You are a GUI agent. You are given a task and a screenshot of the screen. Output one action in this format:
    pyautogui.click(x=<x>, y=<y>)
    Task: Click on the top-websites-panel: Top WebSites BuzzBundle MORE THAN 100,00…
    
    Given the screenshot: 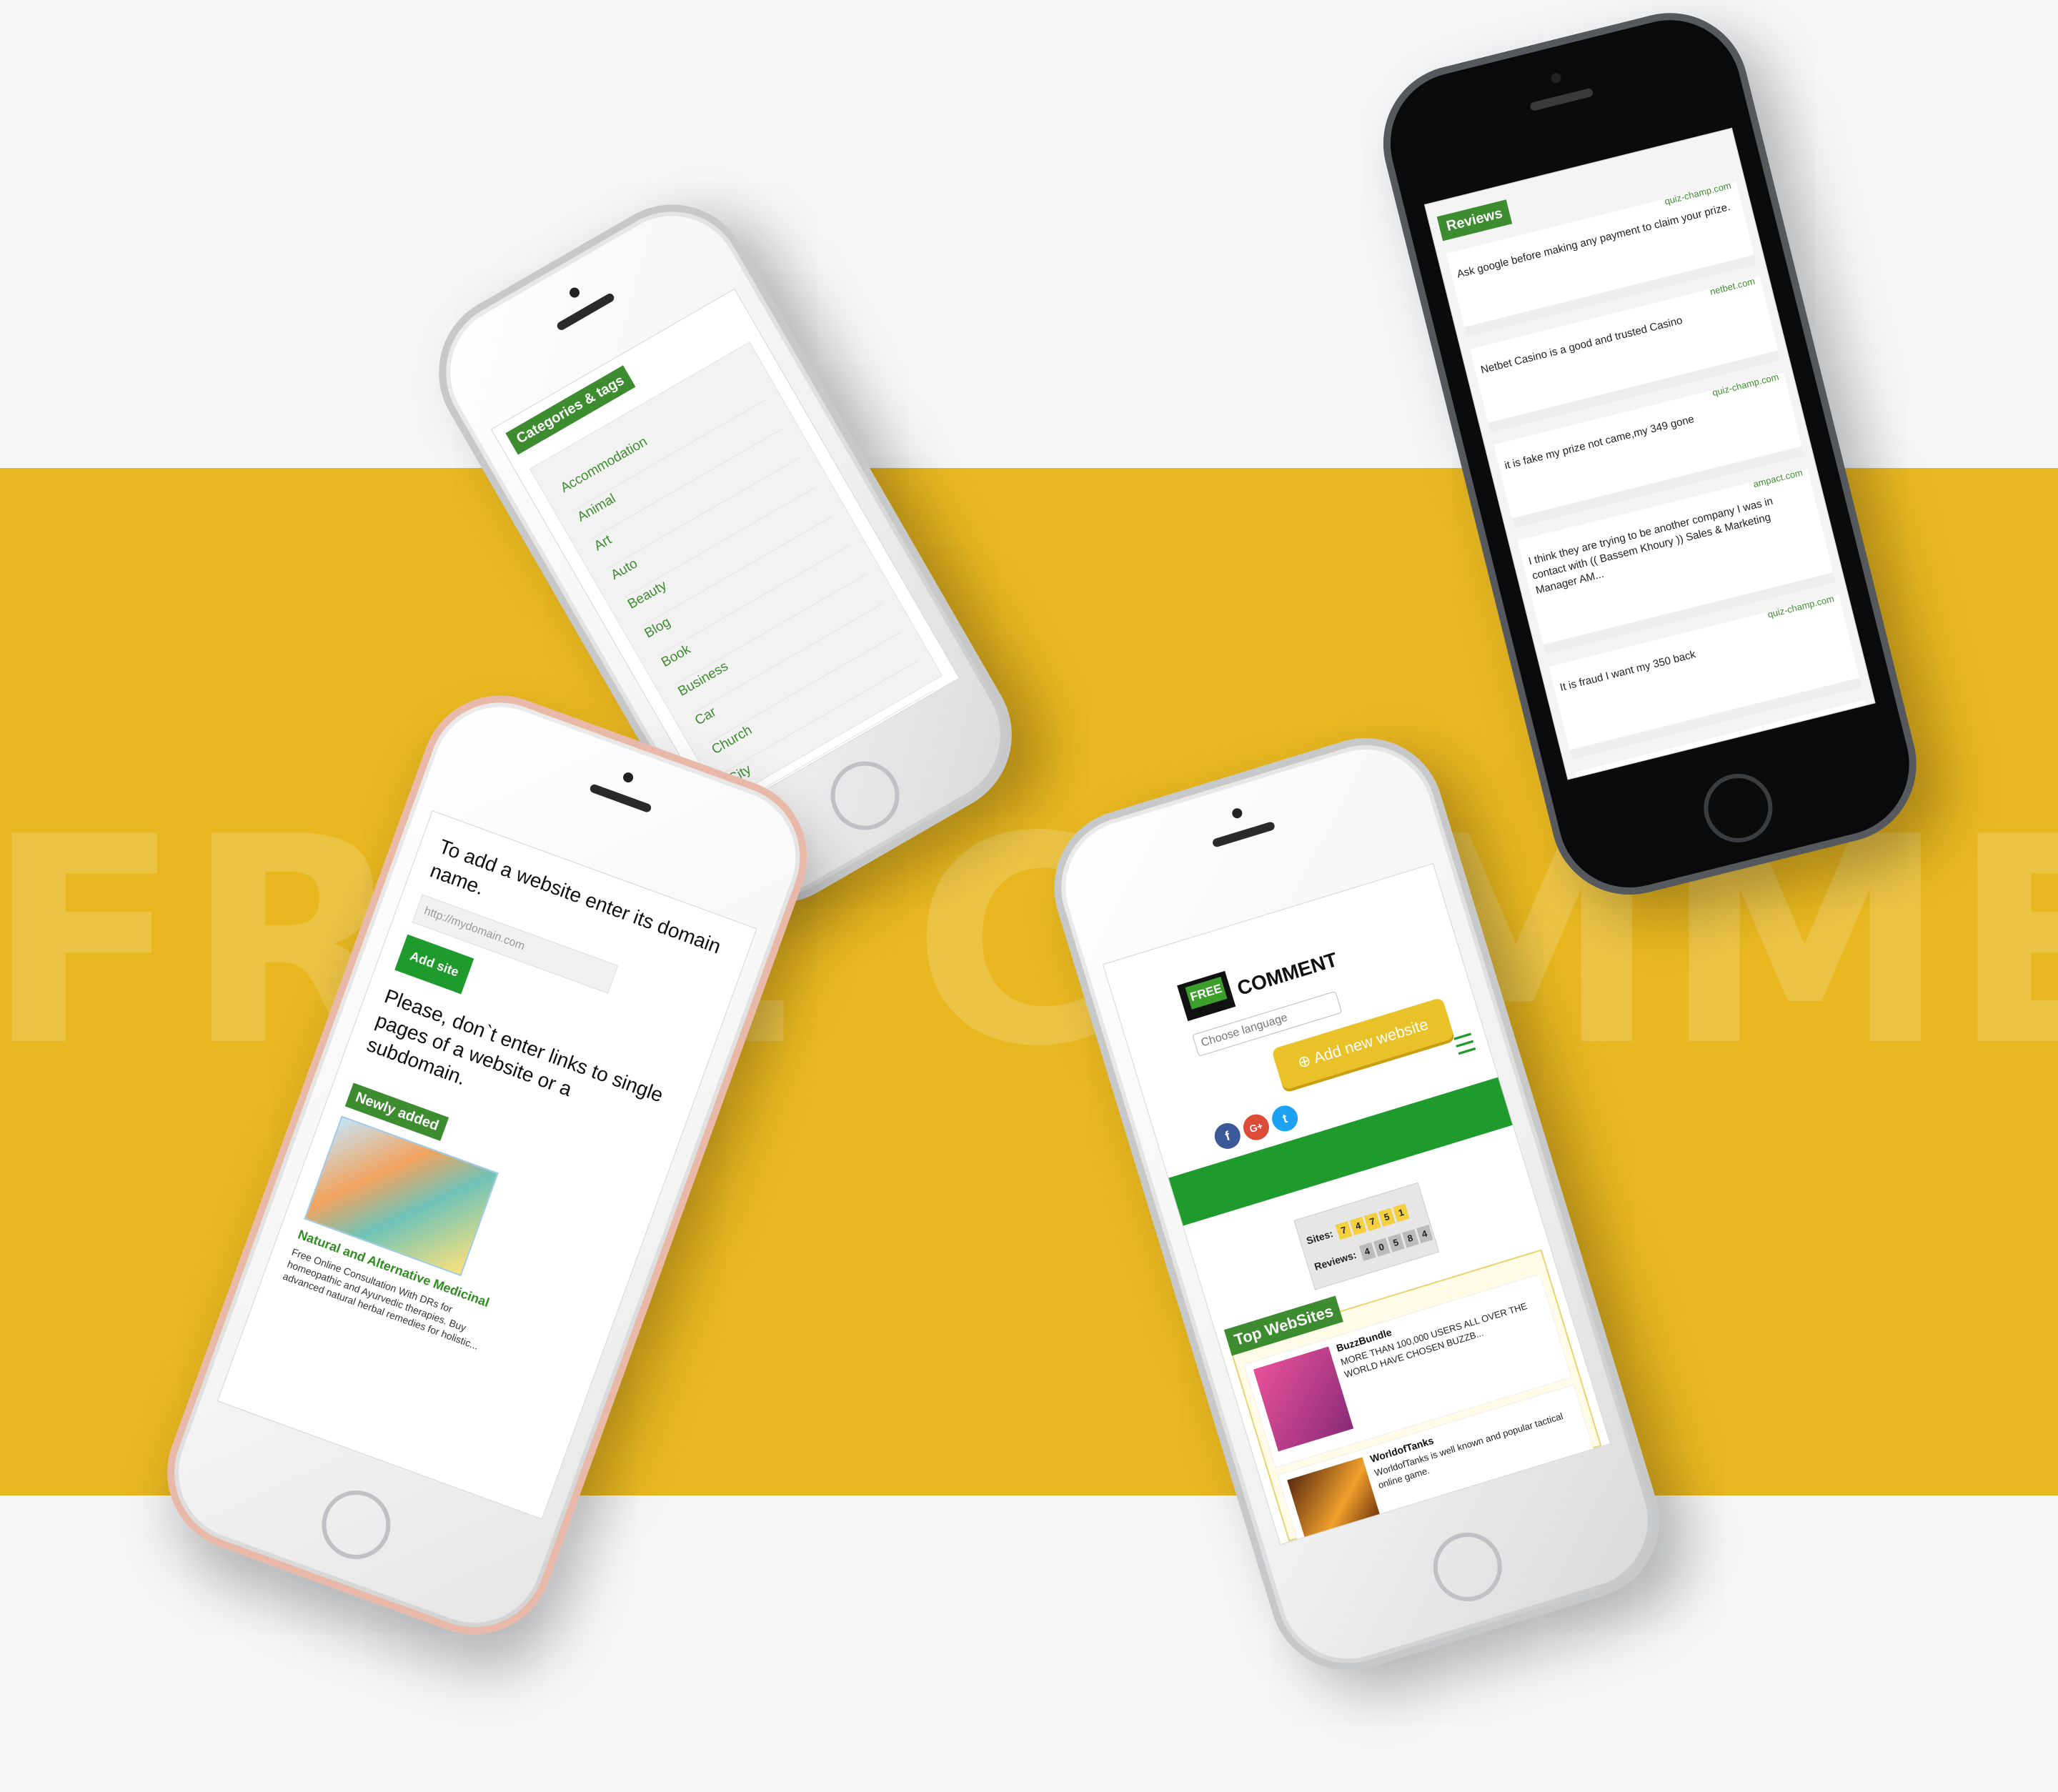 What is the action you would take?
    pyautogui.click(x=1412, y=1397)
    